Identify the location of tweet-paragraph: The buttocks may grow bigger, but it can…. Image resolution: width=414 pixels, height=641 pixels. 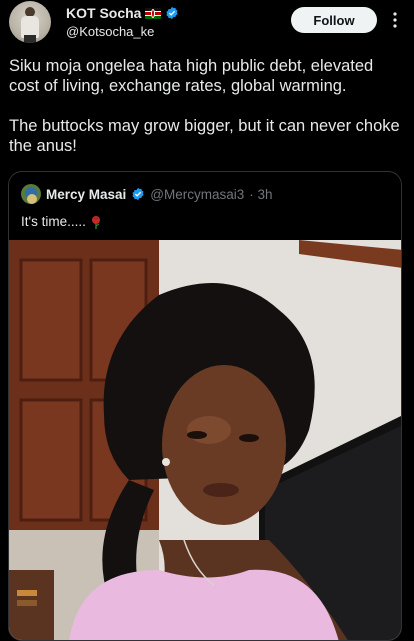
(204, 136).